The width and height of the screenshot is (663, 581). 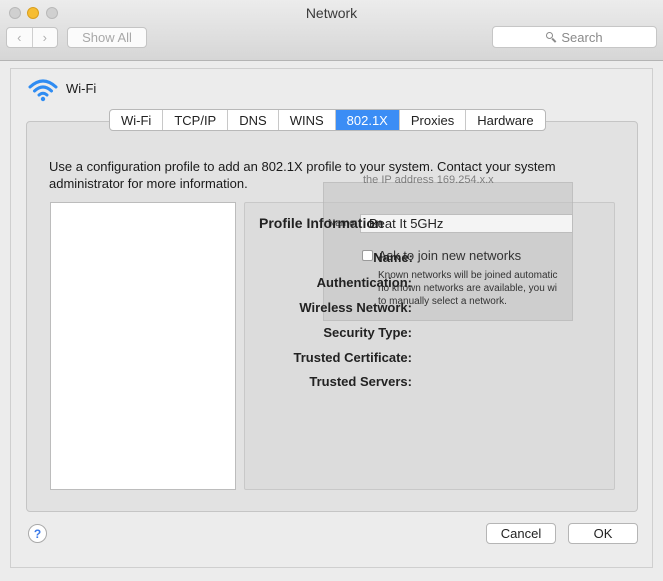 I want to click on network-name-field: Beat It 5GHz, so click(x=466, y=223).